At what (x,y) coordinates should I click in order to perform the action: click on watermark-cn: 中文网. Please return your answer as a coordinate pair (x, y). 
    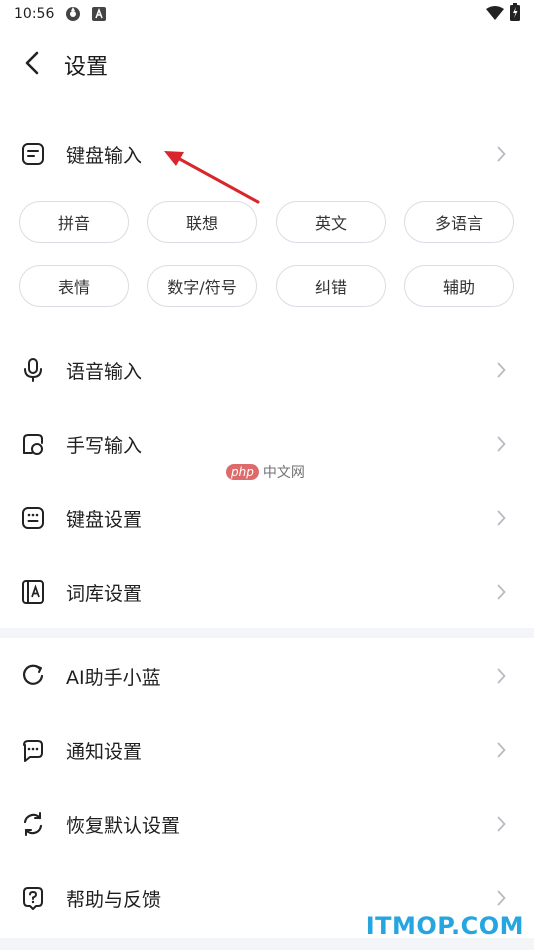
    Looking at the image, I should click on (283, 473).